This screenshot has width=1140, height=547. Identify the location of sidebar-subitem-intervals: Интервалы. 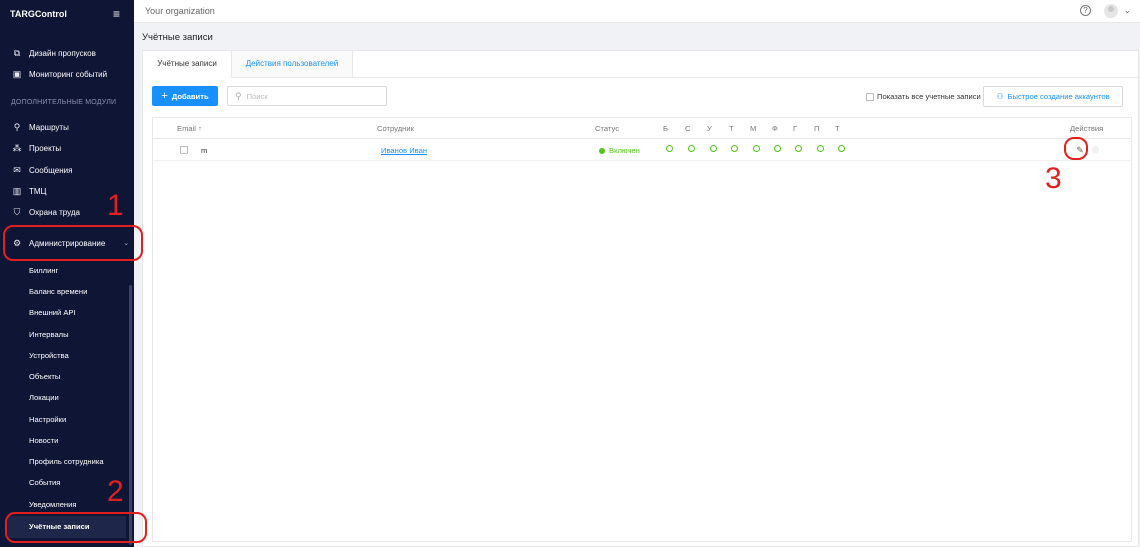
(49, 335).